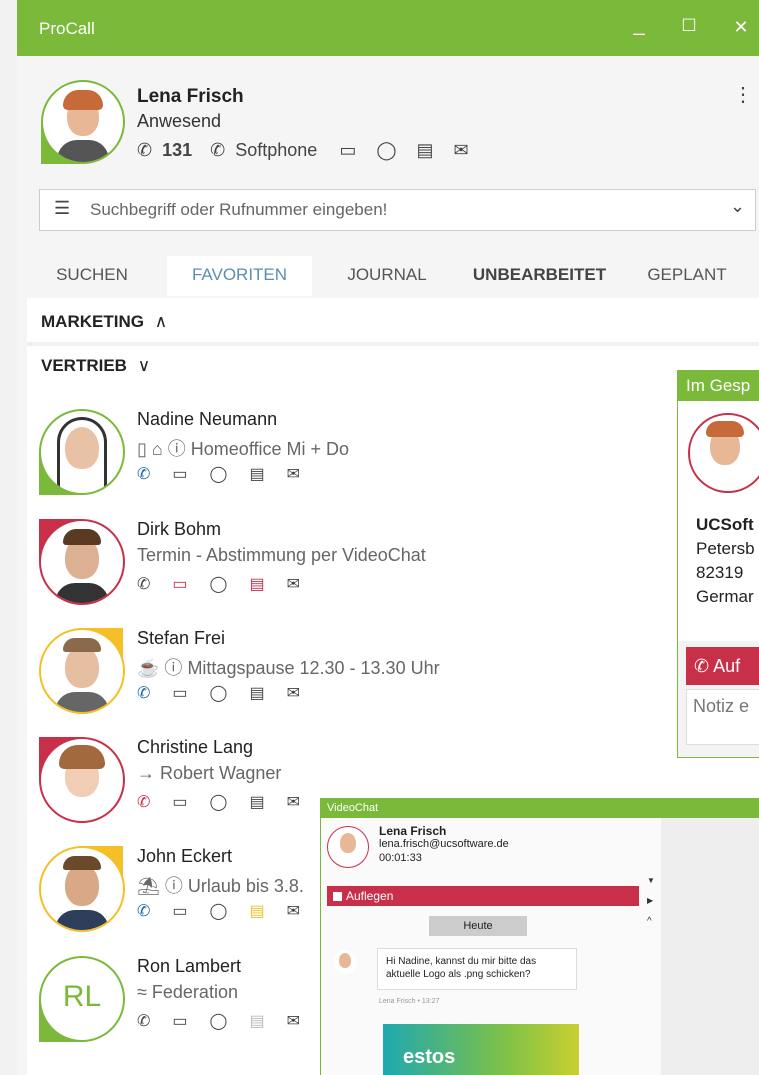 The image size is (759, 1075). Describe the element at coordinates (478, 926) in the screenshot. I see `date-separator: Heute` at that location.